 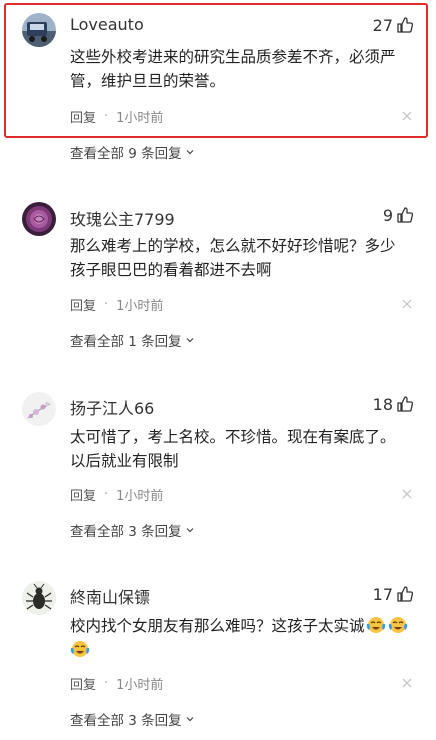 I want to click on username: Loveauto, so click(x=107, y=24).